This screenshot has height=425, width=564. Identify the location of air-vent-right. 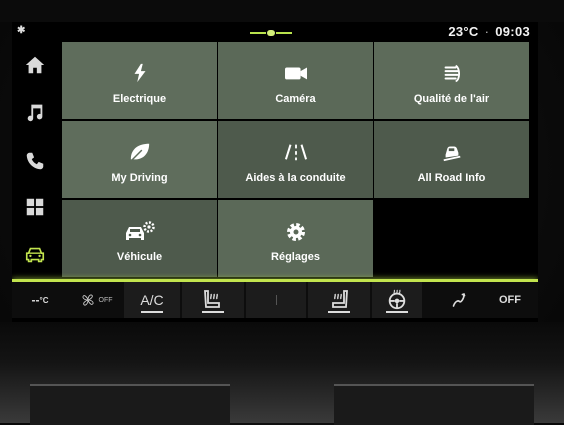
(434, 404).